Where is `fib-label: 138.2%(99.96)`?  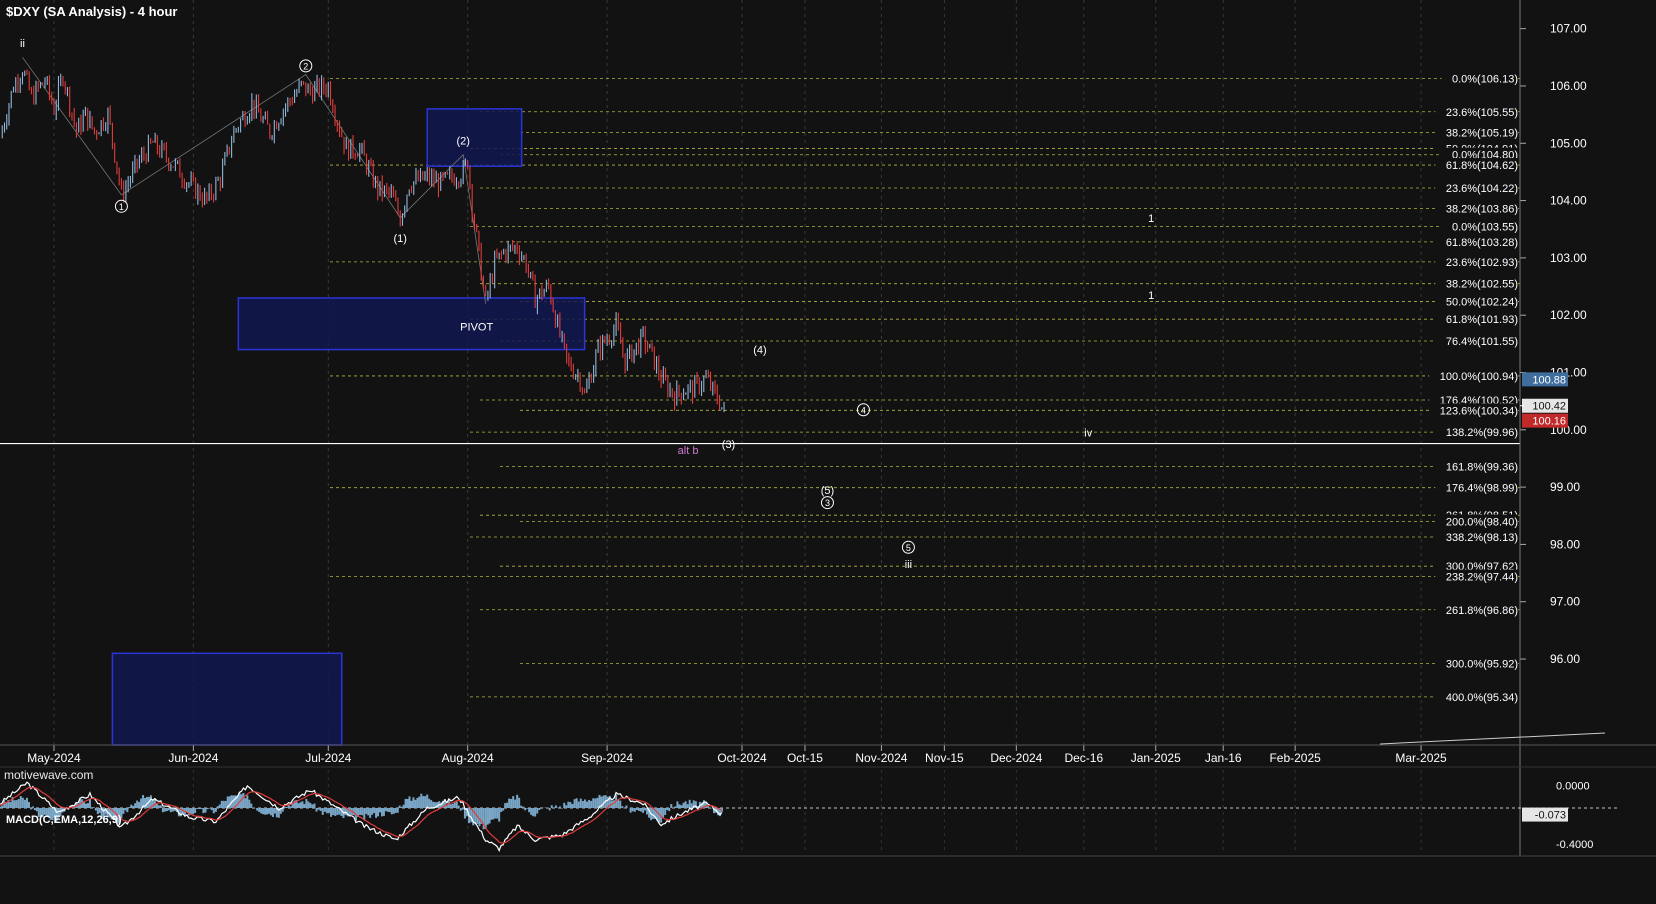
fib-label: 138.2%(99.96) is located at coordinates (1482, 433).